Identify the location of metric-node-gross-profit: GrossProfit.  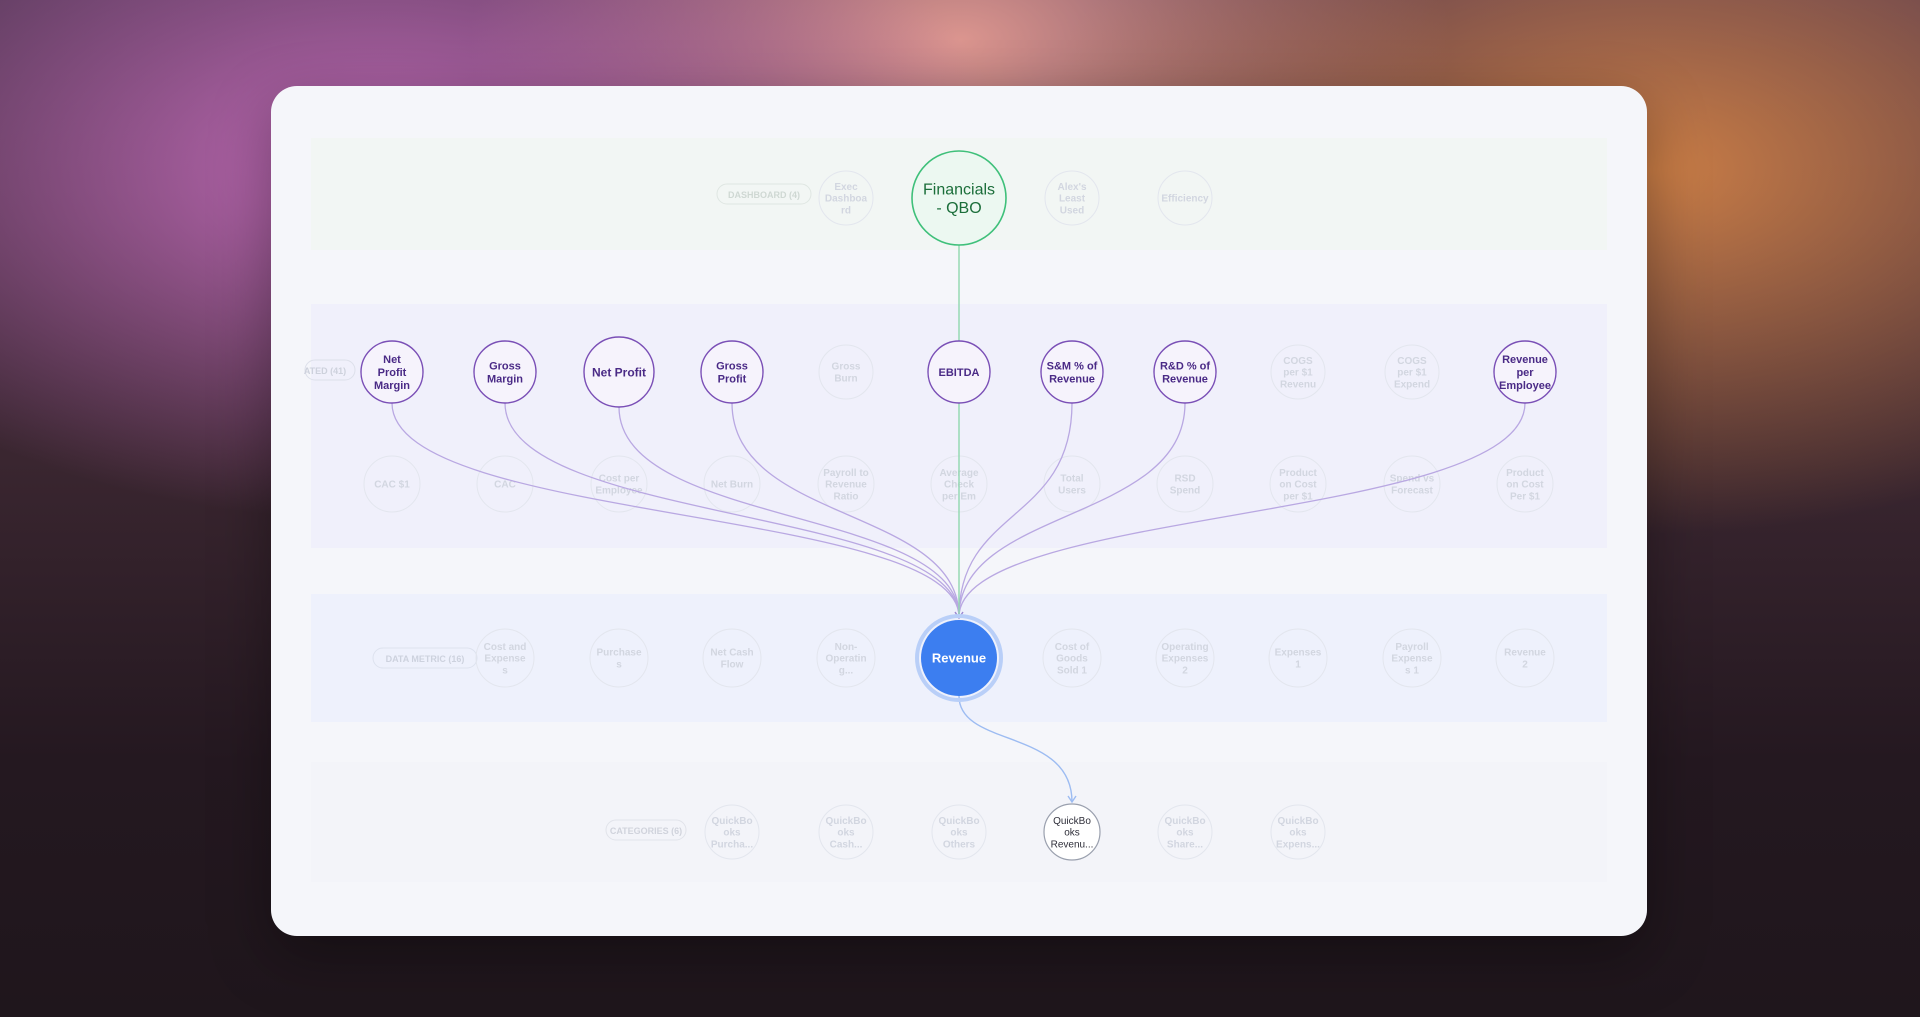
(732, 372).